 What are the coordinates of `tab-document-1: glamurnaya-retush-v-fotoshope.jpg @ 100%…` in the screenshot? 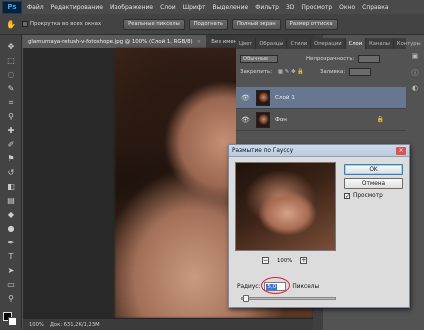 It's located at (115, 41).